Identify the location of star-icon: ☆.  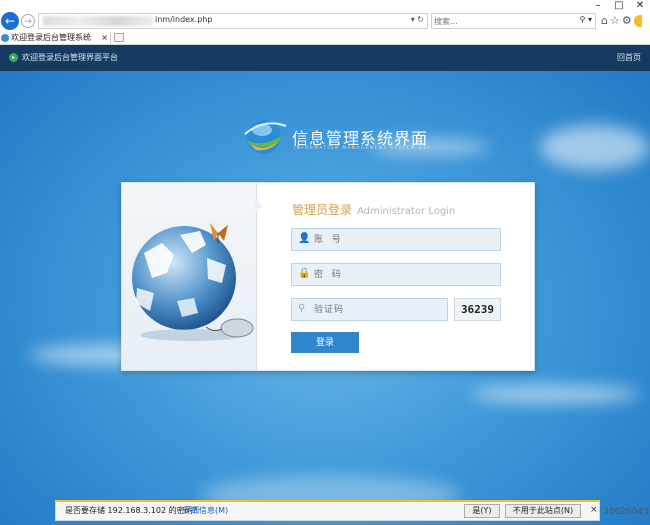
(616, 20).